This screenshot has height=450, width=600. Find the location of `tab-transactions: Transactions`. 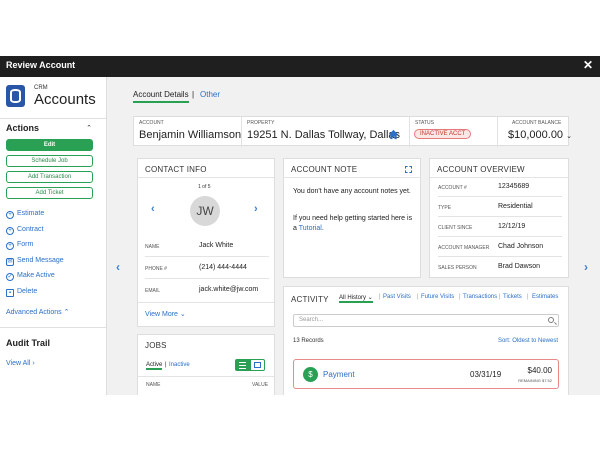

tab-transactions: Transactions is located at coordinates (480, 297).